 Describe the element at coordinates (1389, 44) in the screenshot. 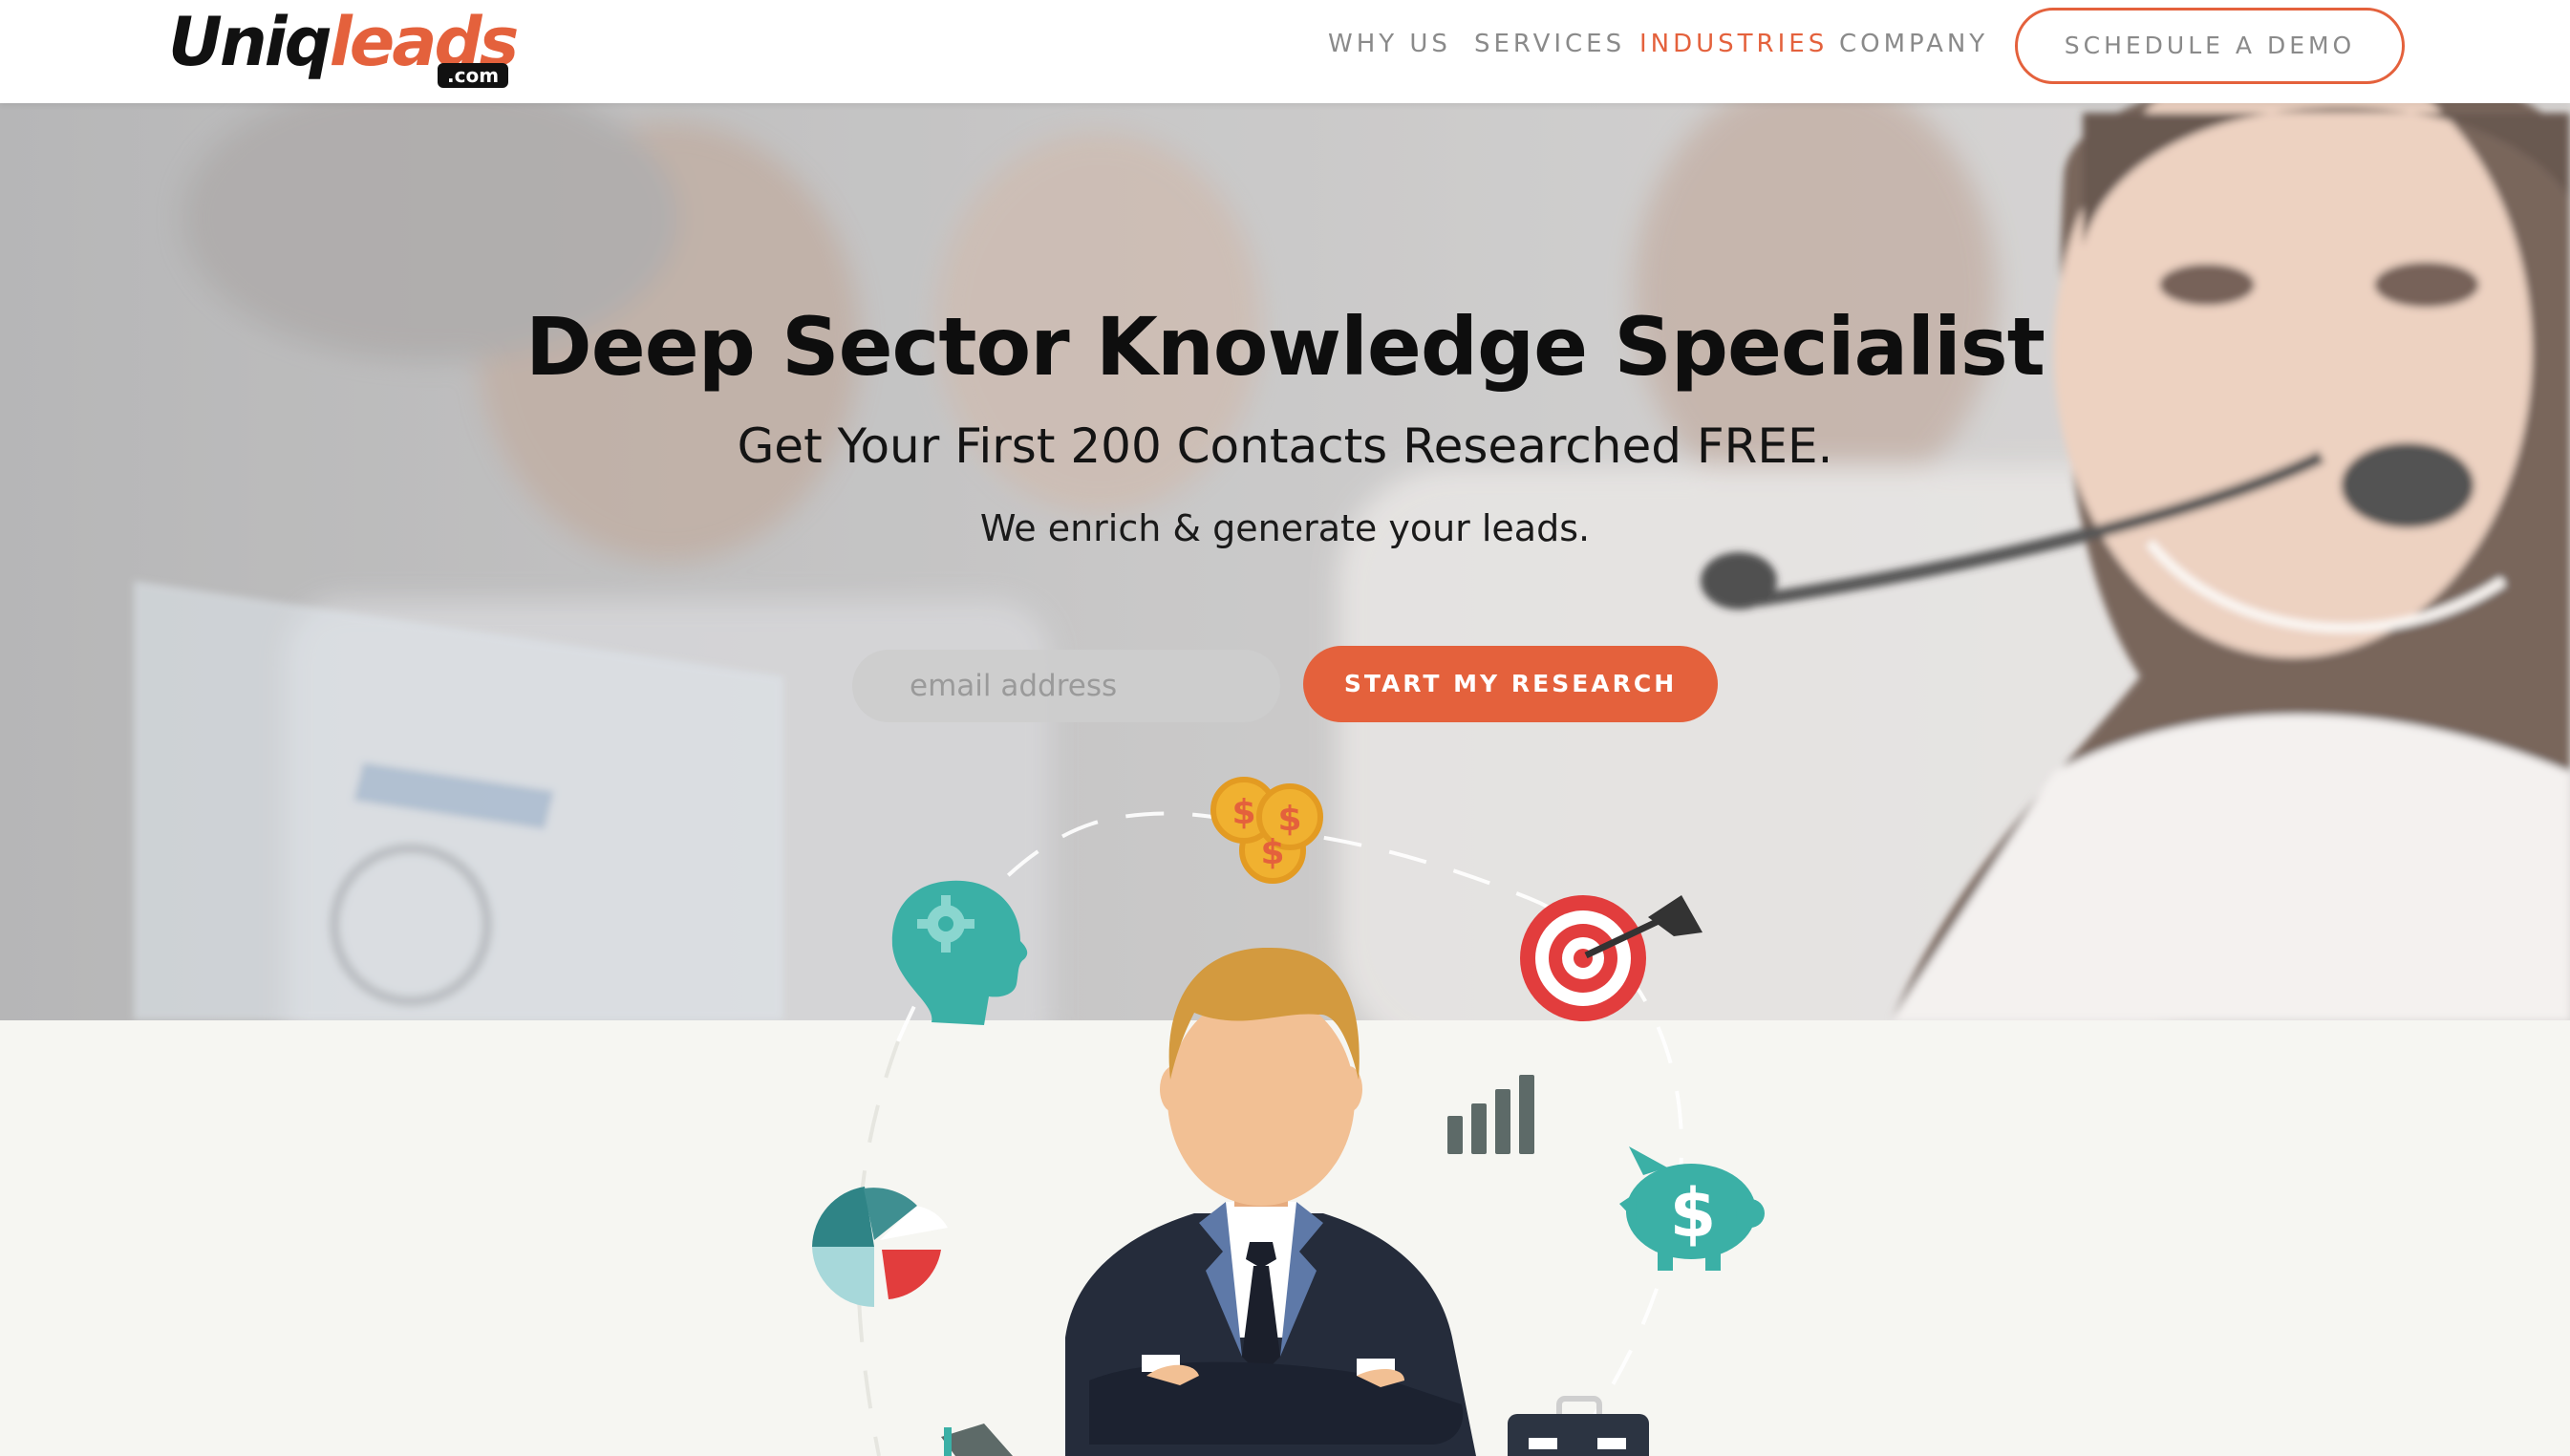

I see `nav-why-us: WHY US` at that location.